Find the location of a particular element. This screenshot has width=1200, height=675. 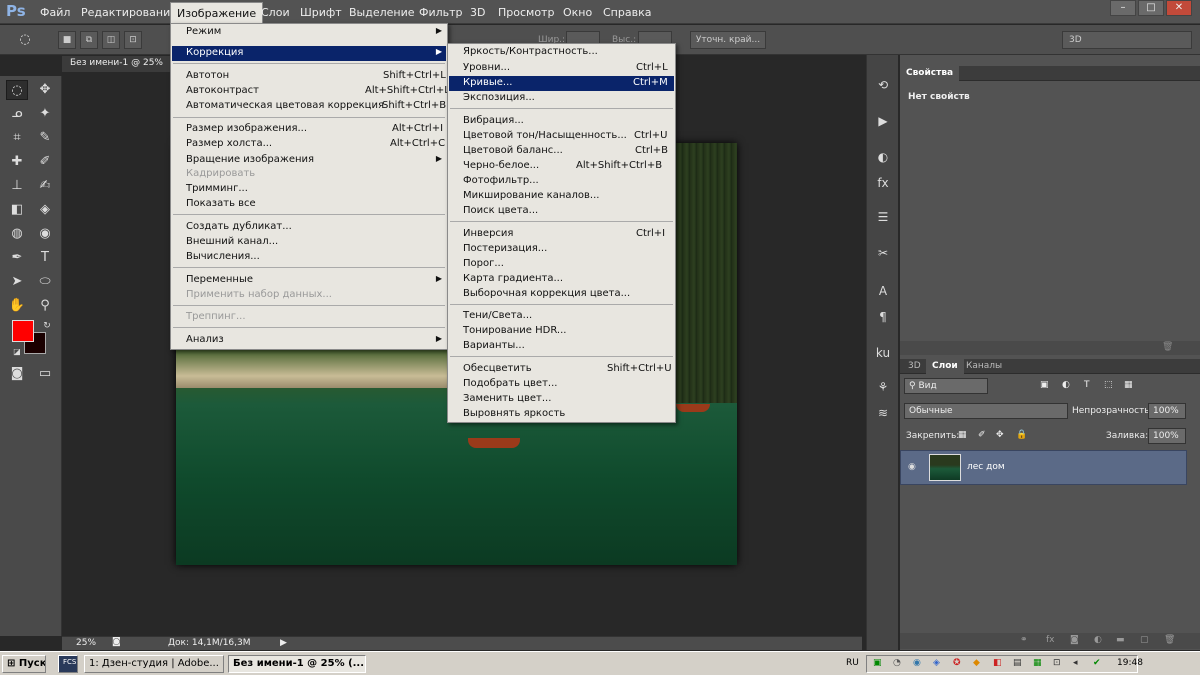

tray-antivirus-icon: ✪ is located at coordinates (957, 663).